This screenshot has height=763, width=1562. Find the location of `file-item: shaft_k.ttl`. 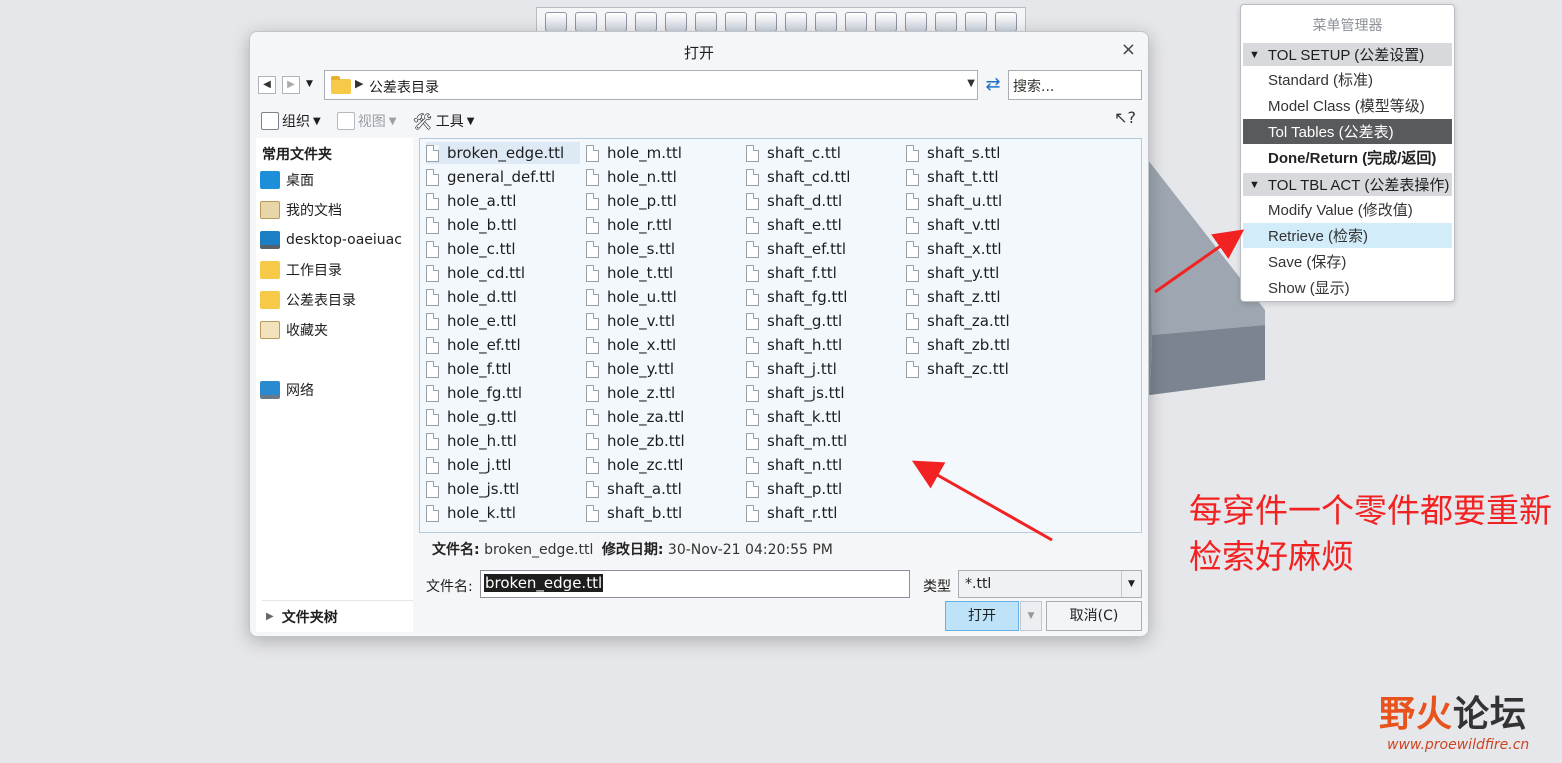

file-item: shaft_k.ttl is located at coordinates (793, 417).